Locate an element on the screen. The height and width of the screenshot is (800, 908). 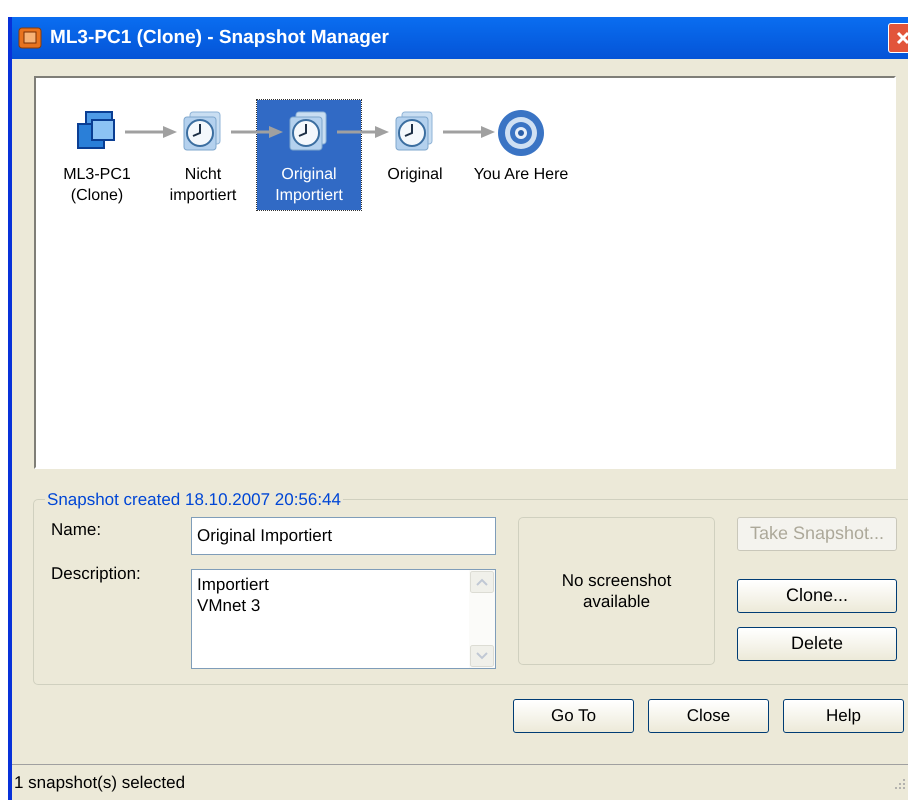
no-screenshot-text: No screenshot available is located at coordinates (616, 591).